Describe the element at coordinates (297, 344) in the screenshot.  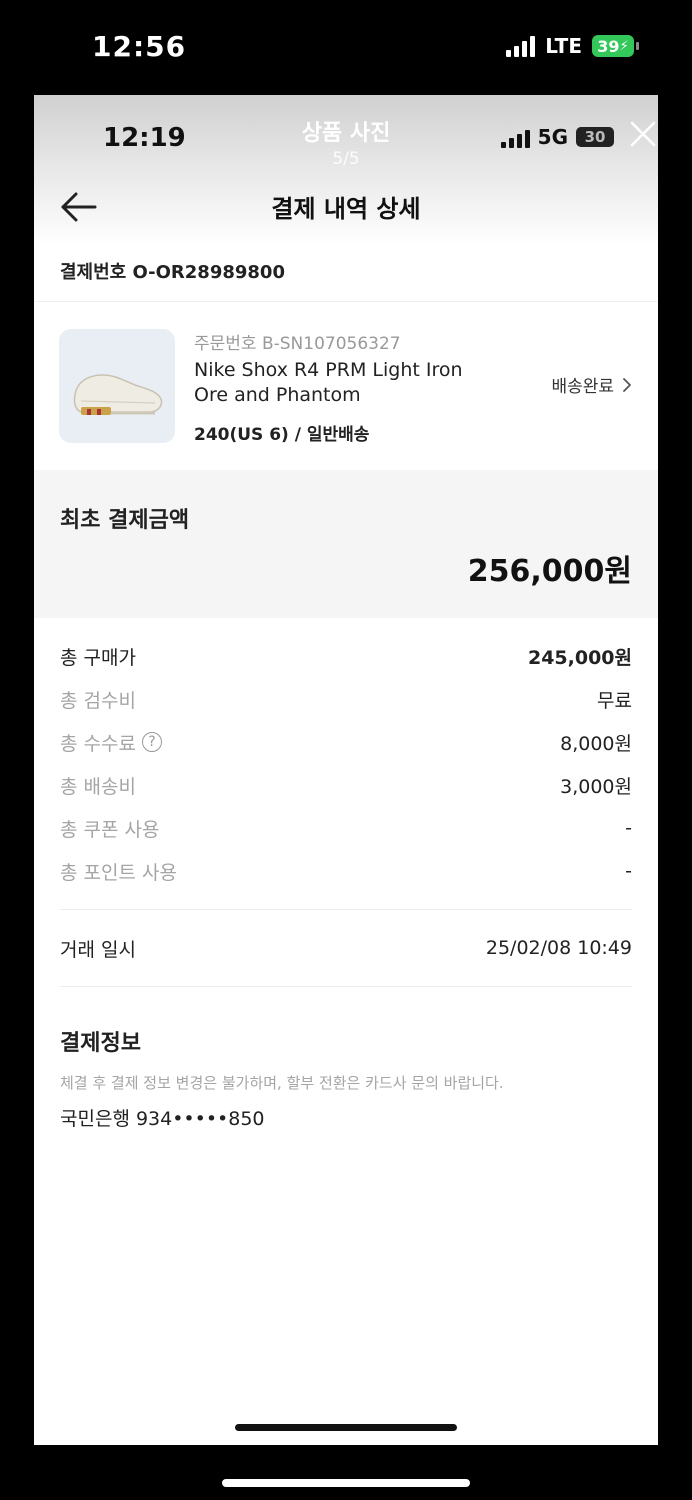
I see `order-number: 주문번호 B-SN107056327` at that location.